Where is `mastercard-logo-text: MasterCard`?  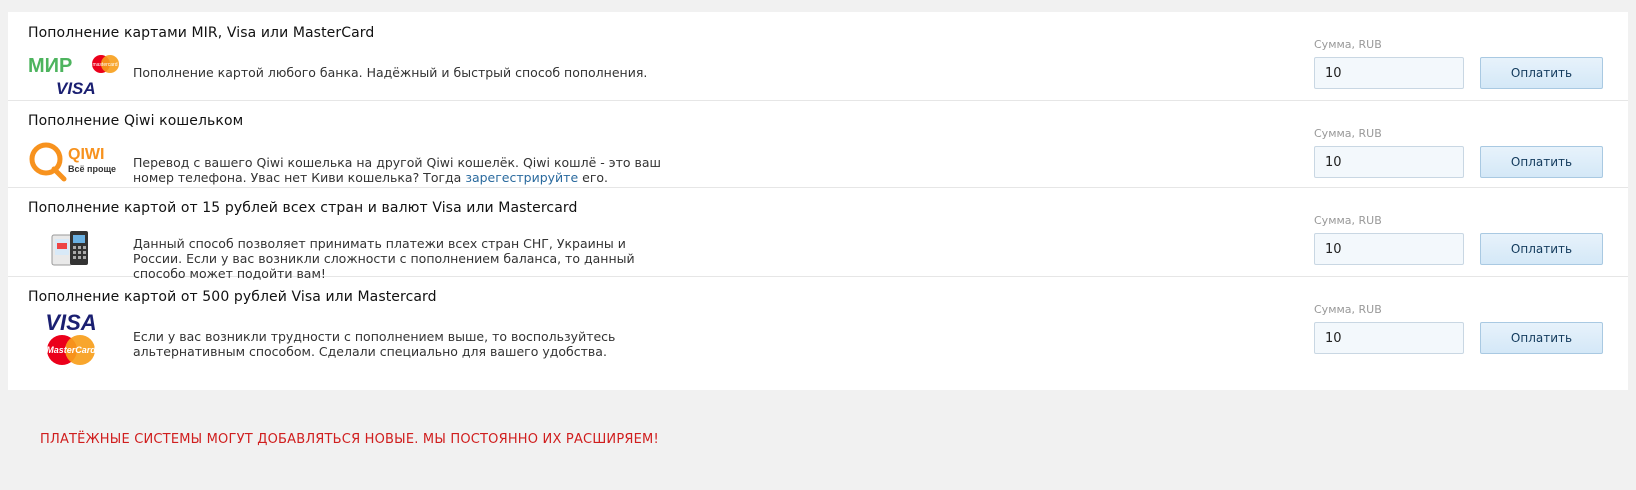
mastercard-logo-text: MasterCard is located at coordinates (71, 350).